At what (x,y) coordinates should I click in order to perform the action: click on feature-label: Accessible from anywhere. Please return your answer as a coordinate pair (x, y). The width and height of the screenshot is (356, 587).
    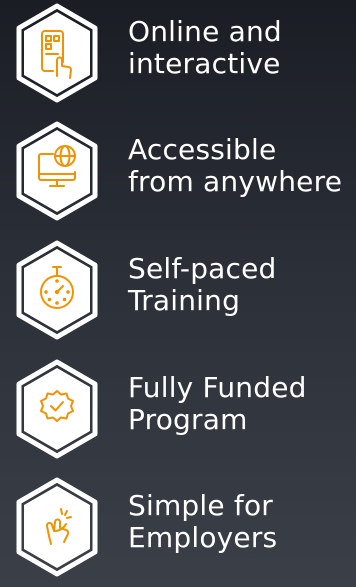
    Looking at the image, I should click on (242, 166).